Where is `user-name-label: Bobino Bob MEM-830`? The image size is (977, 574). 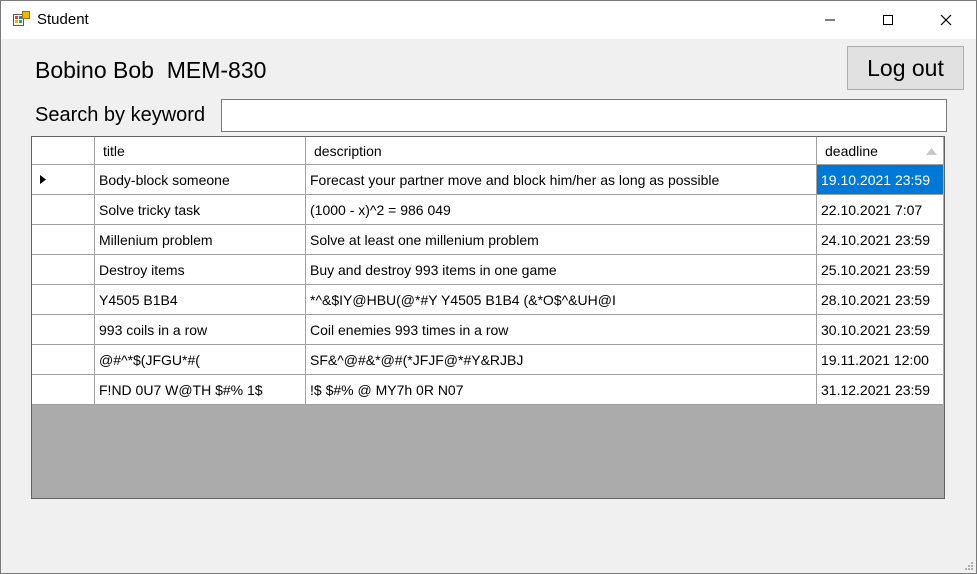
user-name-label: Bobino Bob MEM-830 is located at coordinates (151, 70).